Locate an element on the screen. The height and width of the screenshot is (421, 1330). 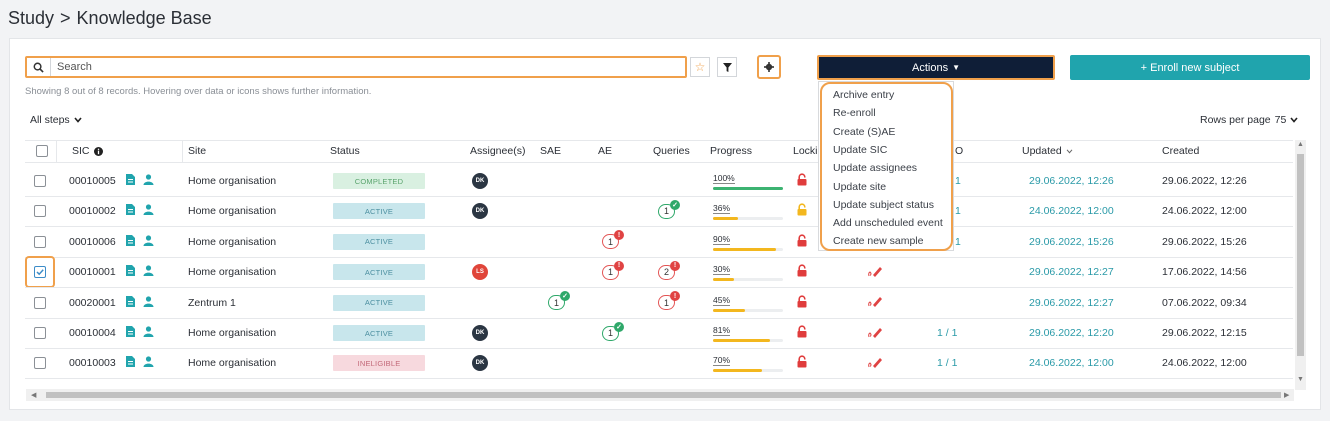
count-badge: 2! is located at coordinates (669, 270).